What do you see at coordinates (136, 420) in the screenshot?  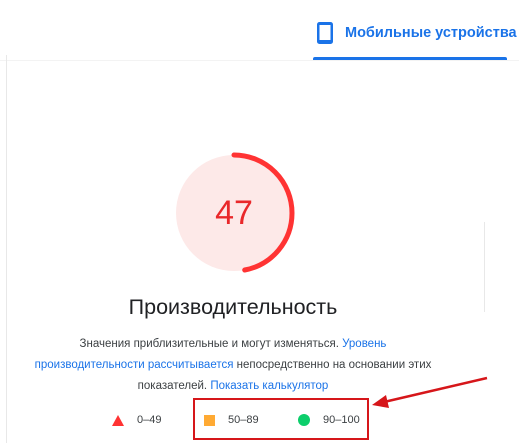 I see `legend-item-fail: 0–49` at bounding box center [136, 420].